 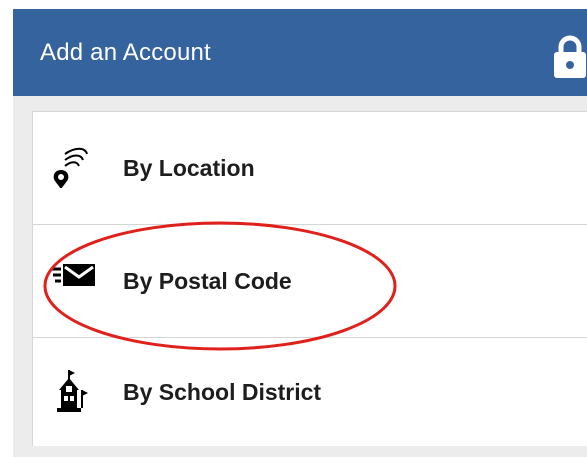 I want to click on page-title: Add an Account, so click(x=125, y=52).